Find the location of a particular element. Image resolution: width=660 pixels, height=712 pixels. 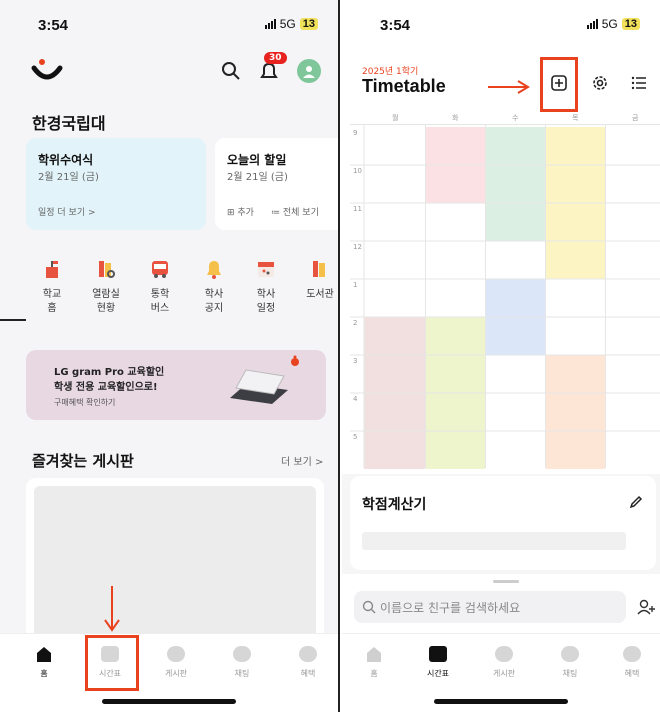

list-menu-button is located at coordinates (639, 83).